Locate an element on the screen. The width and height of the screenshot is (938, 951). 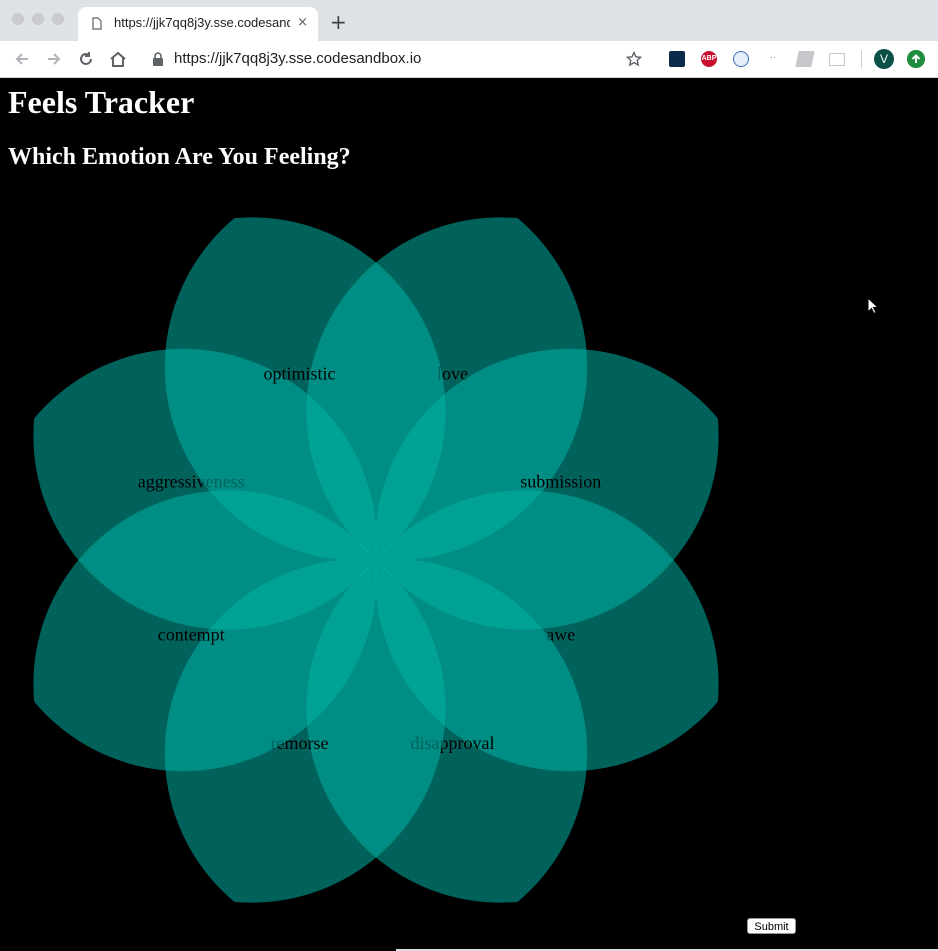
page-icon is located at coordinates (97, 23).